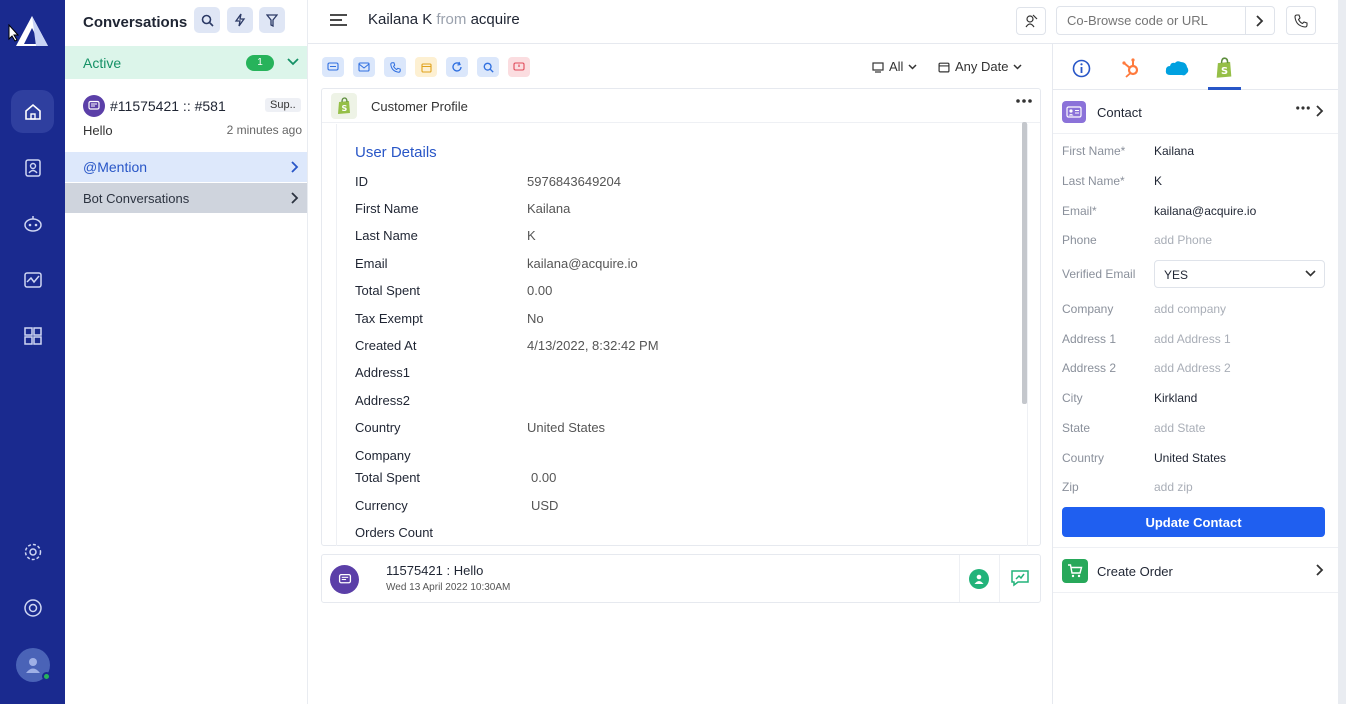  Describe the element at coordinates (32, 607) in the screenshot. I see `support-icon` at that location.